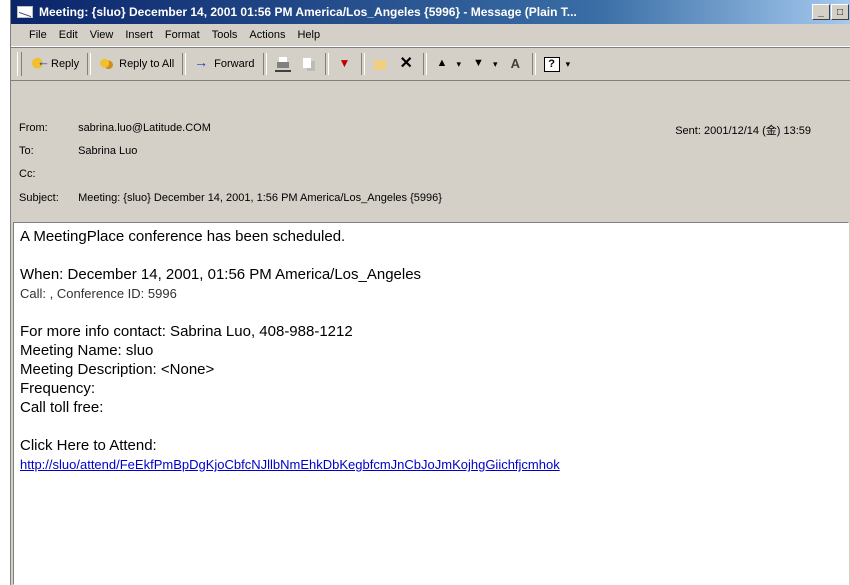 The image size is (850, 585). I want to click on flag-icon, so click(345, 64).